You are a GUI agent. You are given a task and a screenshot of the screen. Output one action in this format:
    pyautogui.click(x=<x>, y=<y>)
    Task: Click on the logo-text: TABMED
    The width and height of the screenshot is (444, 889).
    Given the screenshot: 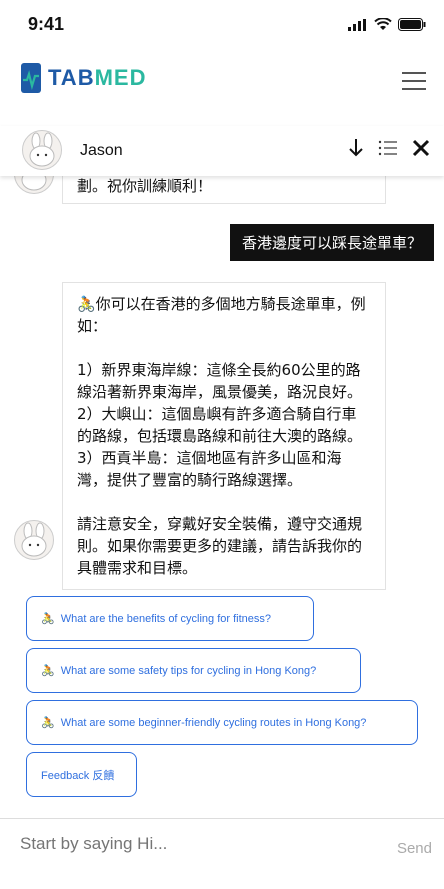 What is the action you would take?
    pyautogui.click(x=97, y=77)
    